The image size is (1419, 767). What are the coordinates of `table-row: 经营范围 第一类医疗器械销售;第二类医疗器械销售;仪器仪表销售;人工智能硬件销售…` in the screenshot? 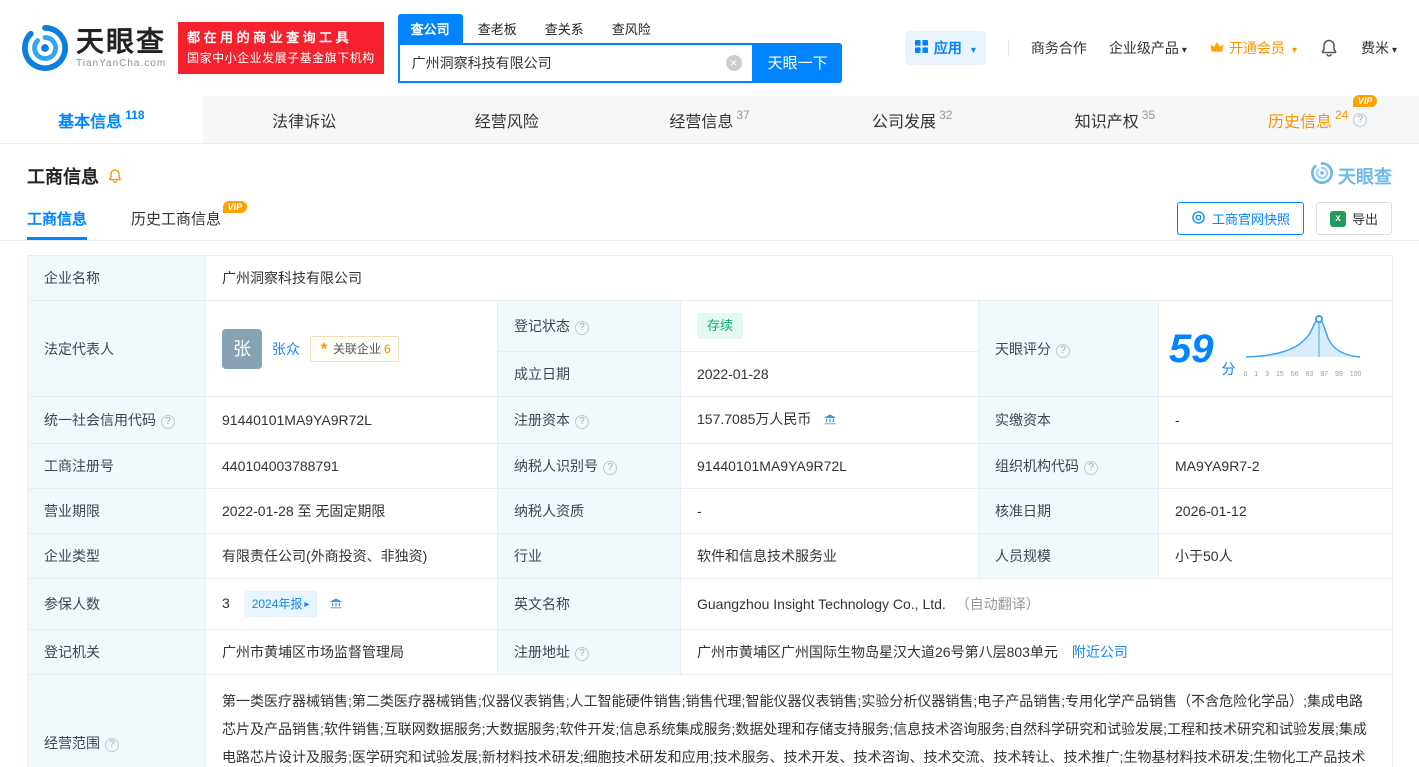 It's located at (710, 720).